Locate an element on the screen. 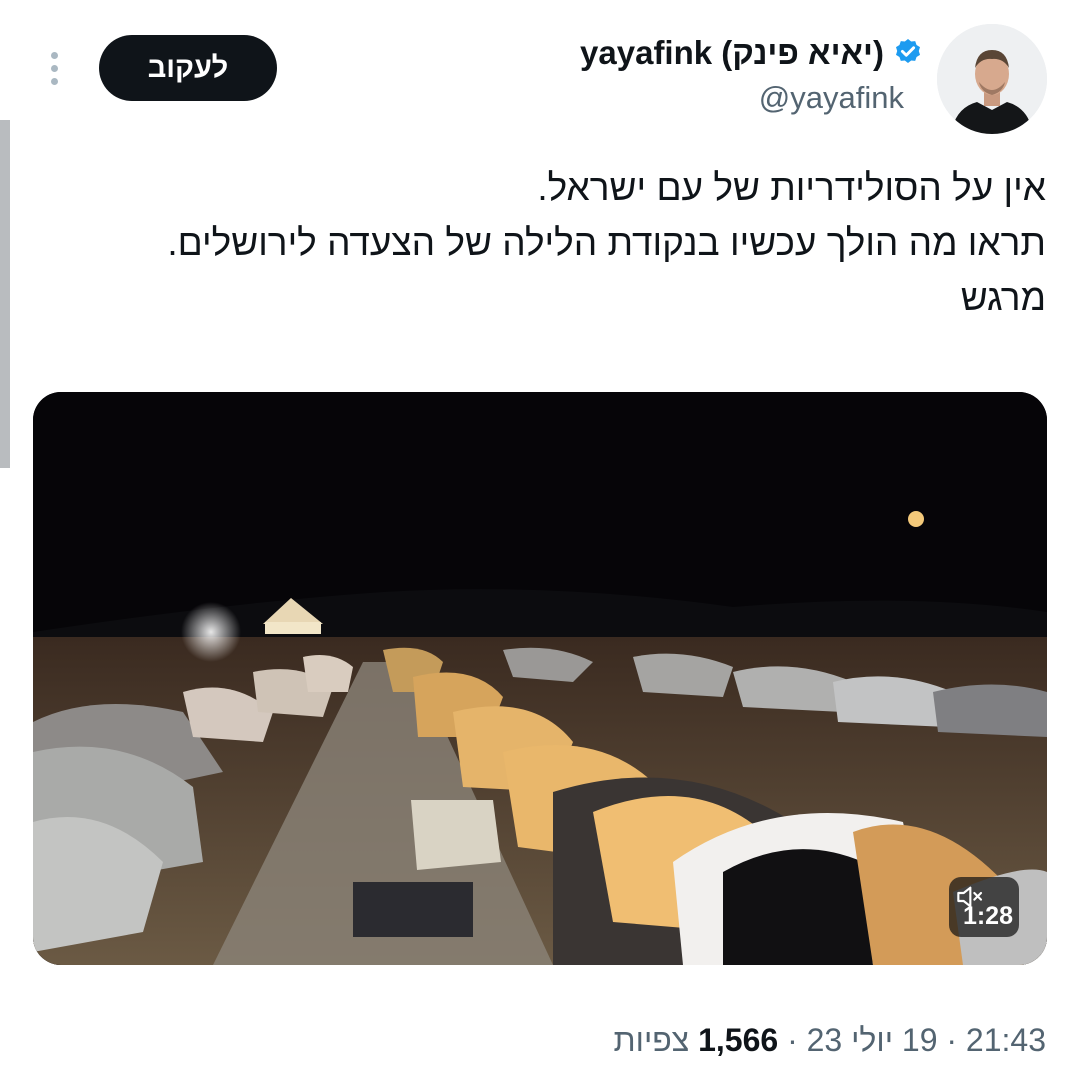 The width and height of the screenshot is (1080, 1092). author-display-name: yayafink (יאיא פינק) is located at coordinates (732, 53).